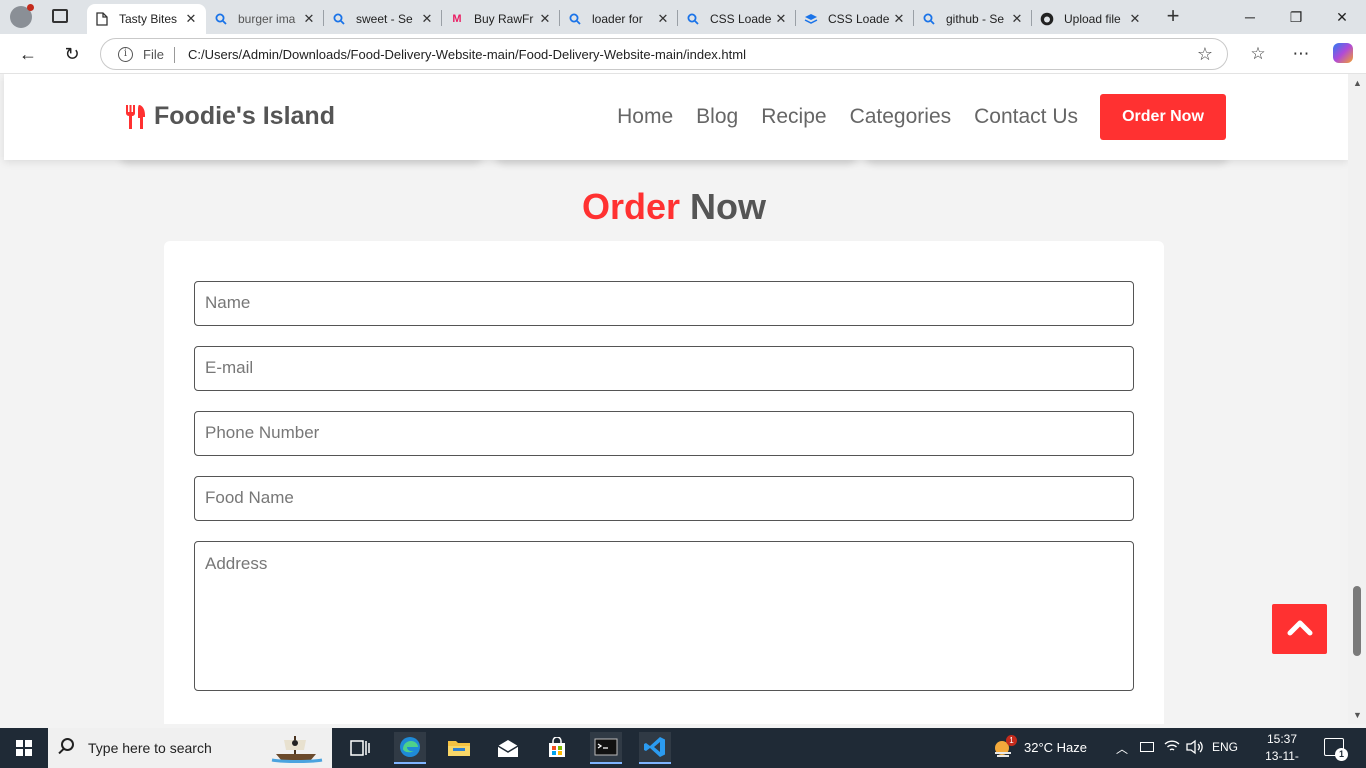  I want to click on close-window-button: ✕, so click(1342, 17).